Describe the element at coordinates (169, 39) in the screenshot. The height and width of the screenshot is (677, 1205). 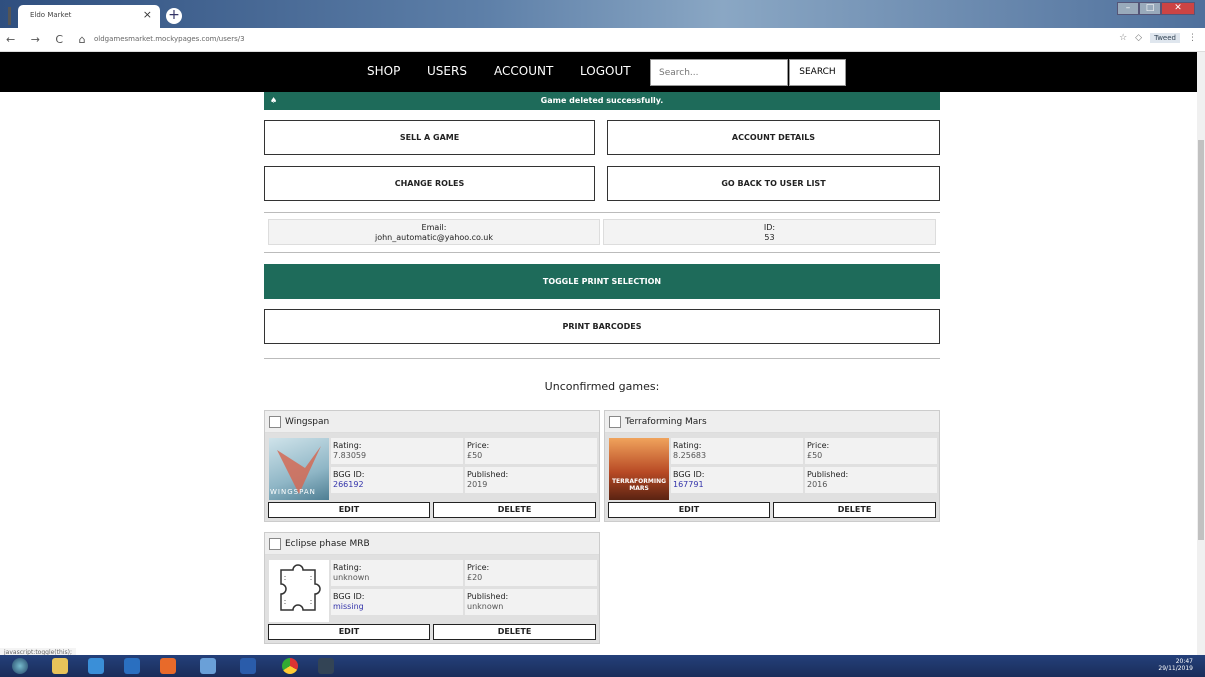
I see `url-field: oldgamesmarket.mockypages.com/users/3` at that location.